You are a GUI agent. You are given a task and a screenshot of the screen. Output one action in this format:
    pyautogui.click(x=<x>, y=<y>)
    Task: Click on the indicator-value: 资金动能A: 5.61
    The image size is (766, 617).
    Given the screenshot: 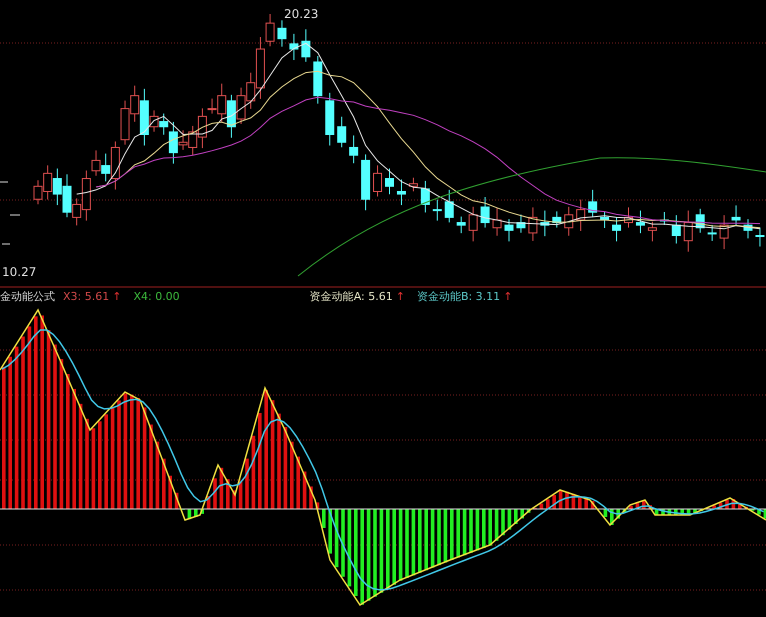 What is the action you would take?
    pyautogui.click(x=351, y=296)
    